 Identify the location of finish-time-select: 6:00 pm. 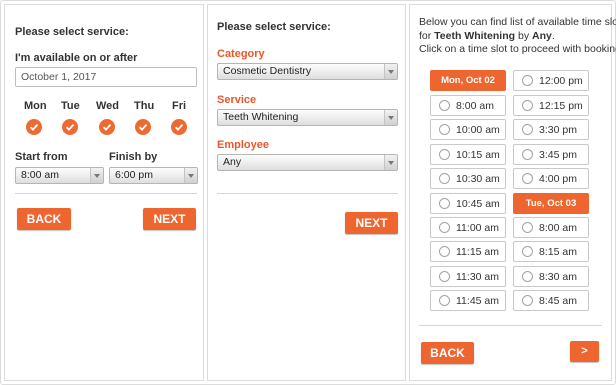
(153, 175).